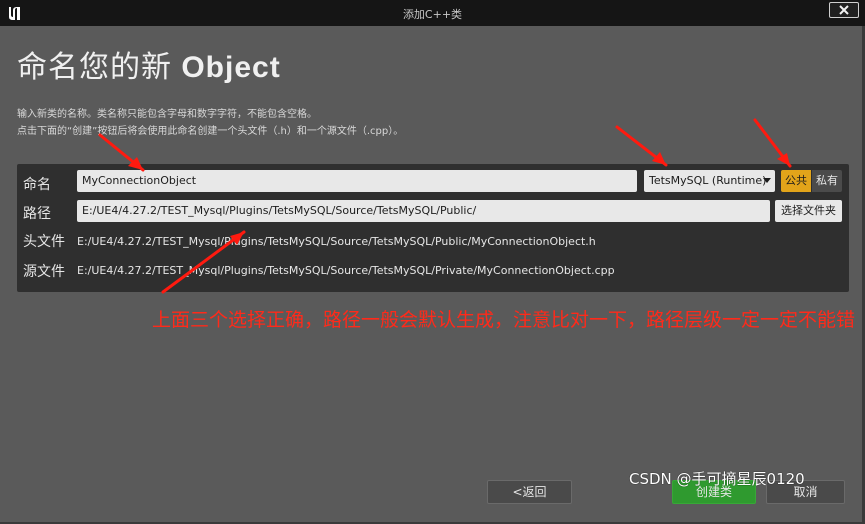 This screenshot has height=524, width=865. I want to click on page-title: 命名您的新 Object, so click(149, 64).